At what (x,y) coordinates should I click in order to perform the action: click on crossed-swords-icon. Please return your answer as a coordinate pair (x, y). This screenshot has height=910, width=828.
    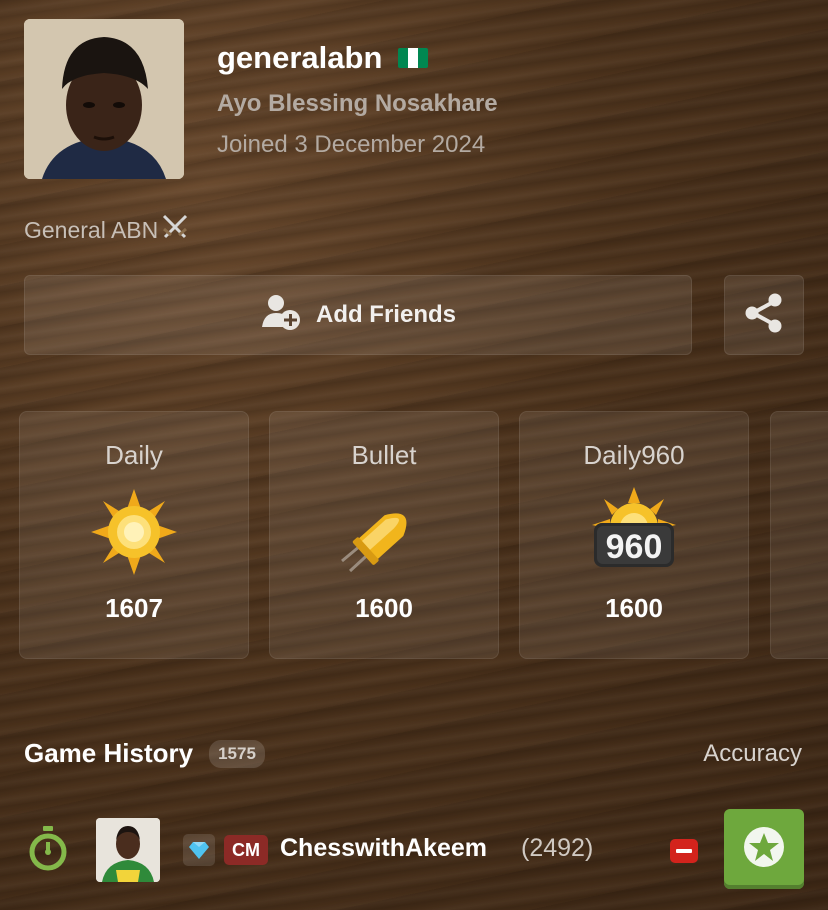
    Looking at the image, I should click on (175, 230).